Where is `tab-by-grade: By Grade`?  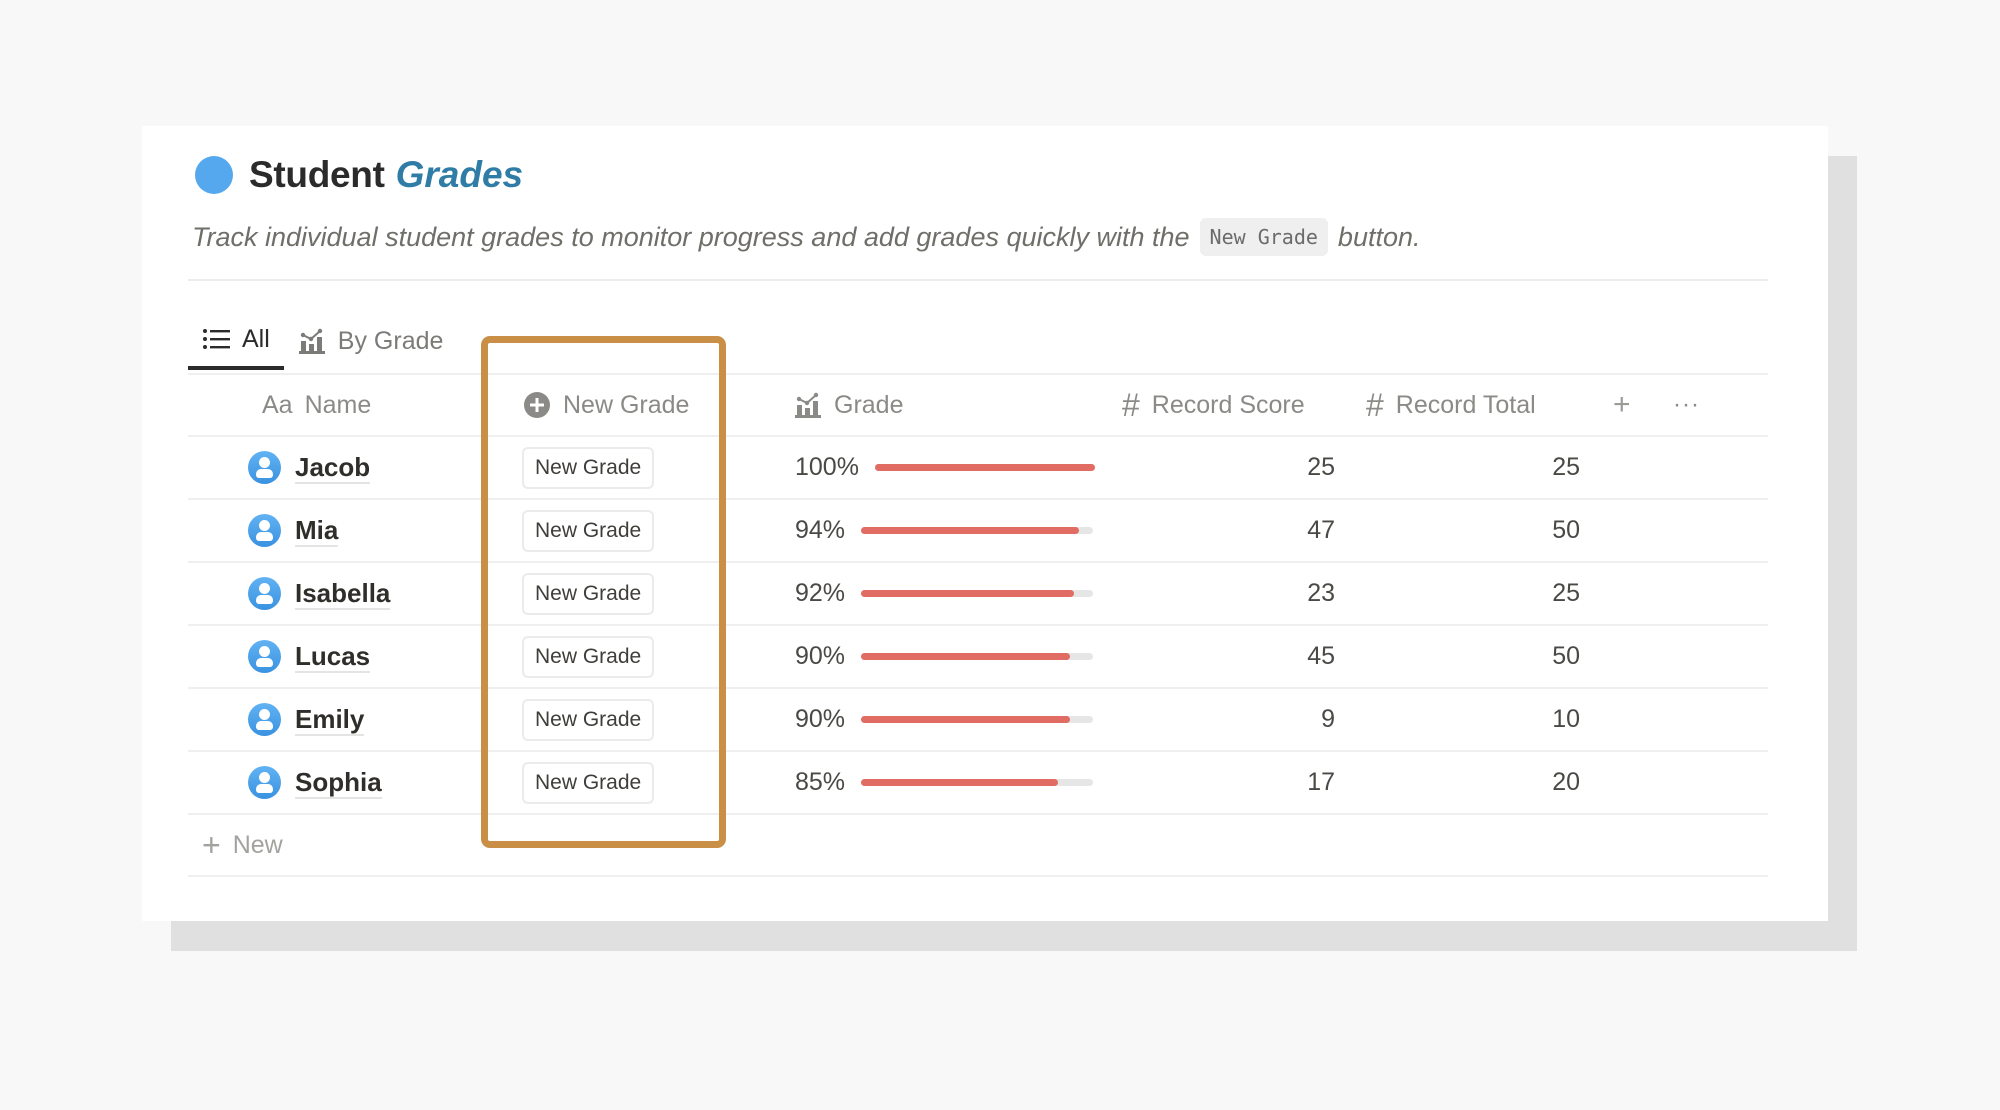
tab-by-grade: By Grade is located at coordinates (371, 341).